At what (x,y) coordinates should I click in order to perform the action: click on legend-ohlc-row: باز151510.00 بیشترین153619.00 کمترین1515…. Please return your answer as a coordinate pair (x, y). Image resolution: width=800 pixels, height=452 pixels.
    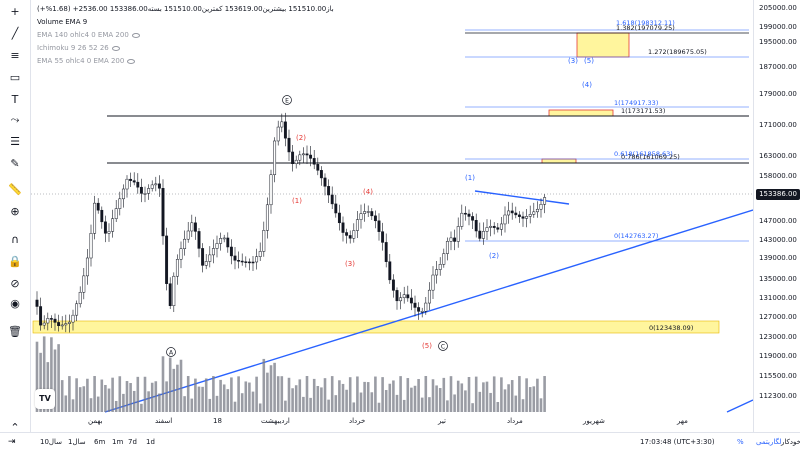
    Looking at the image, I should click on (185, 9).